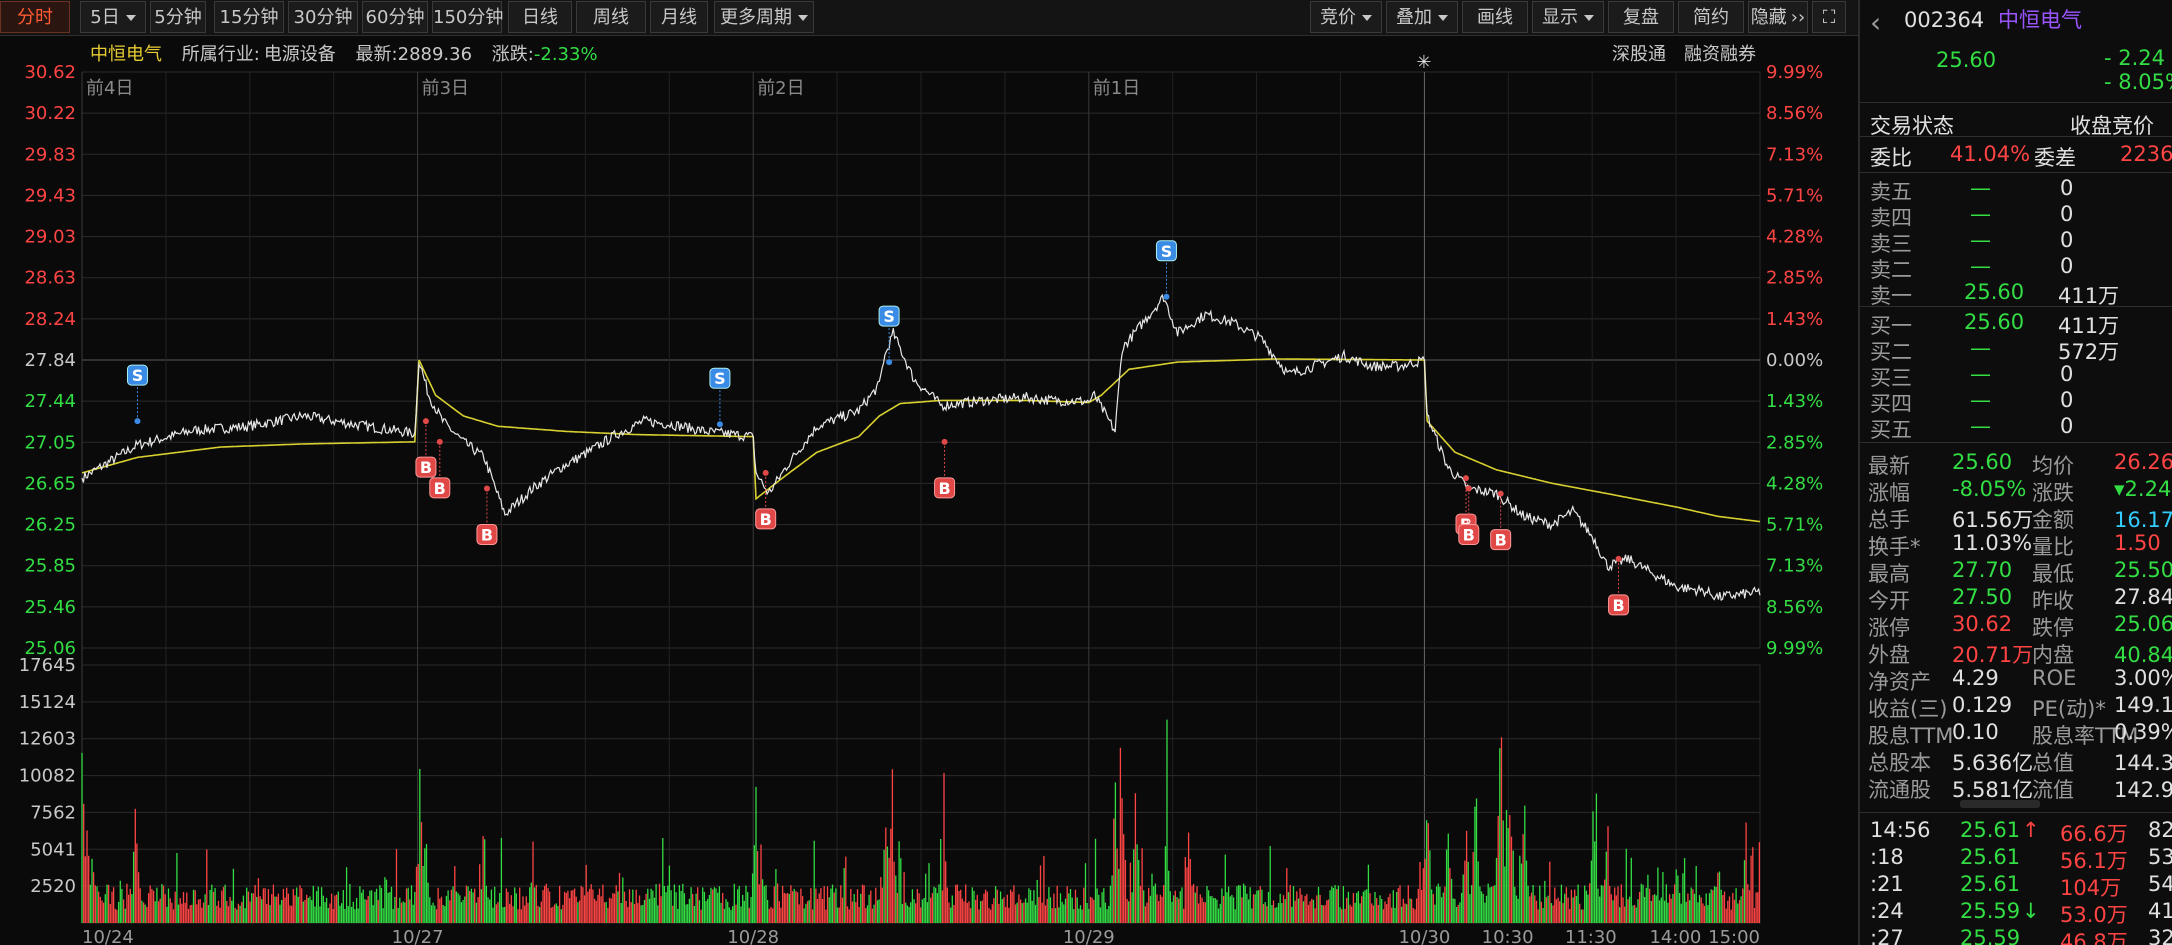 This screenshot has width=2172, height=945. I want to click on stat-value: 4.29, so click(1975, 678).